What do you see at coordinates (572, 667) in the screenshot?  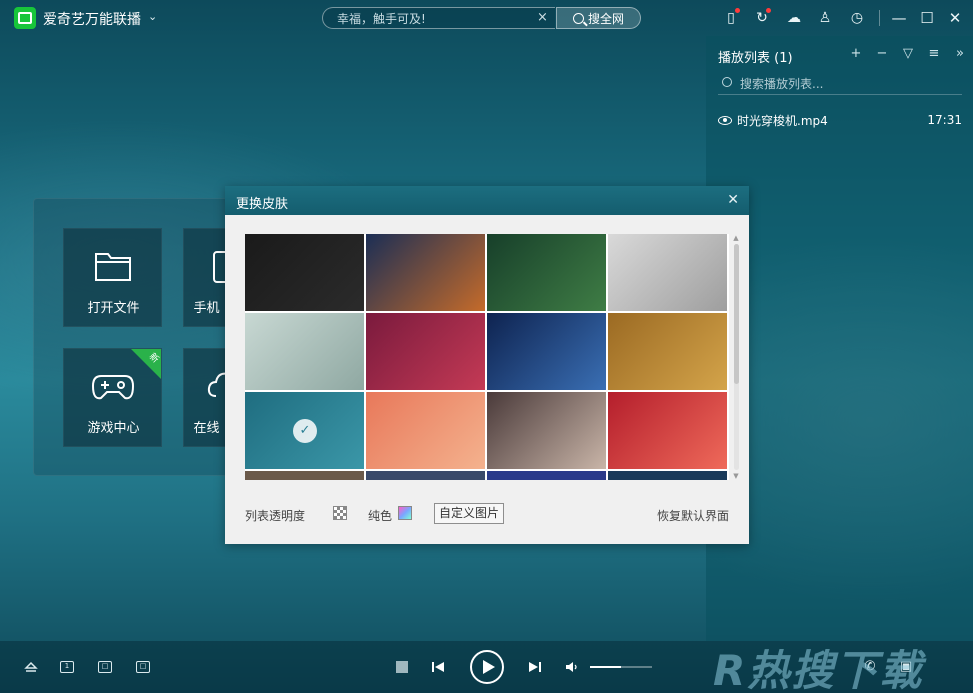 I see `volume-icon` at bounding box center [572, 667].